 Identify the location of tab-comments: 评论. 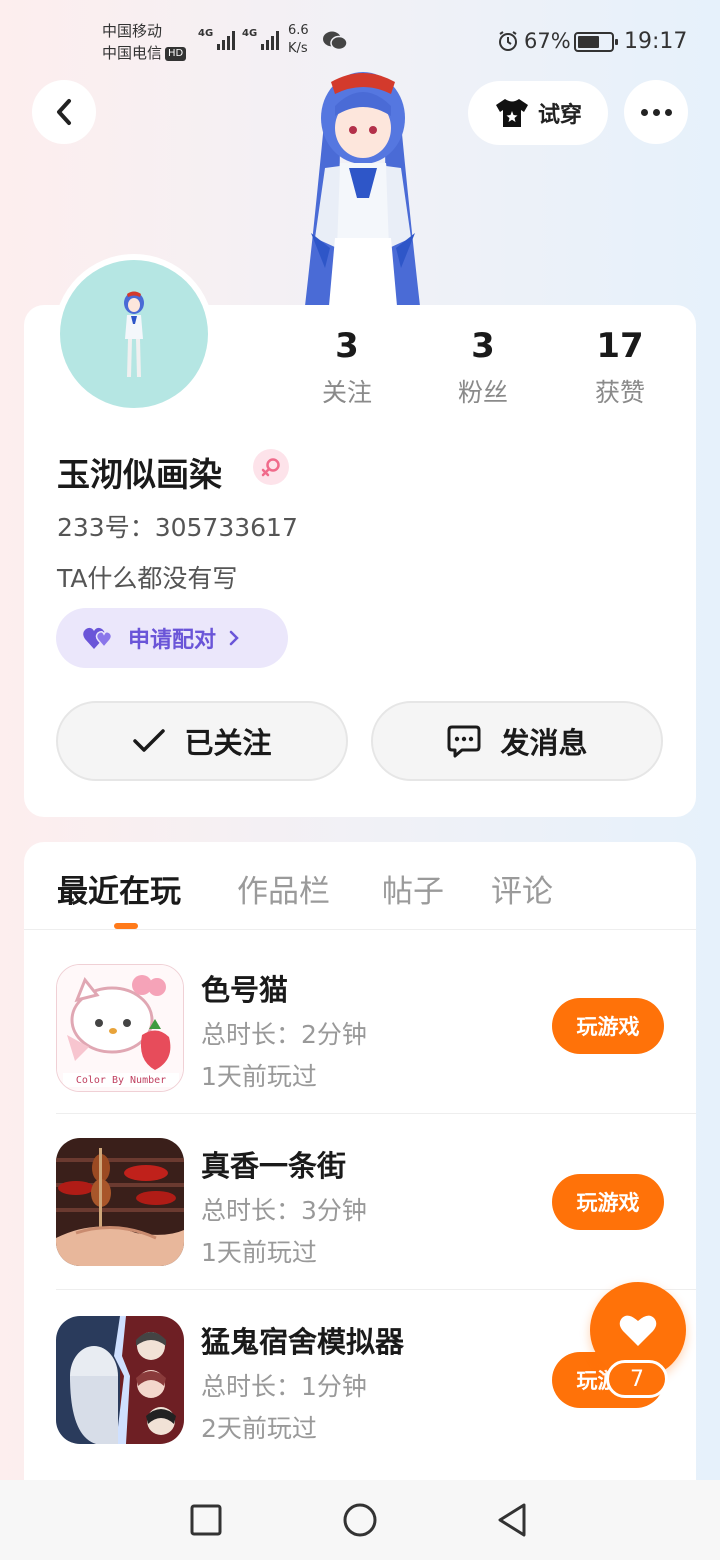
(522, 888).